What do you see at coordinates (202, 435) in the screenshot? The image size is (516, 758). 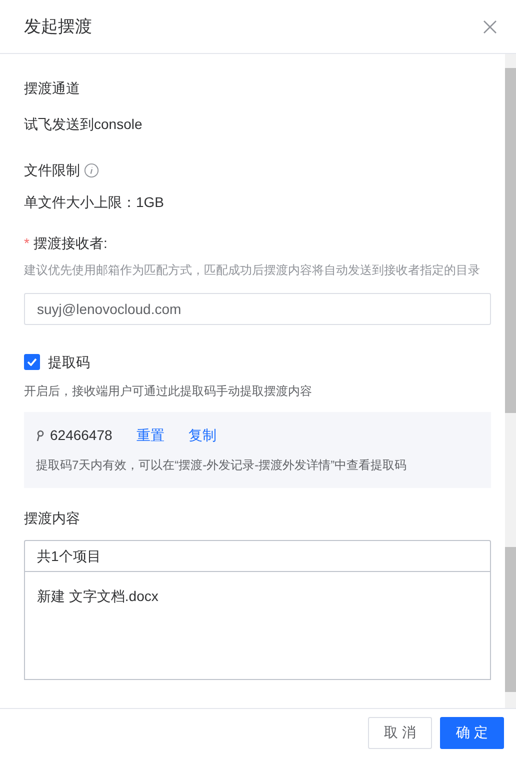 I see `text-link: 复制` at bounding box center [202, 435].